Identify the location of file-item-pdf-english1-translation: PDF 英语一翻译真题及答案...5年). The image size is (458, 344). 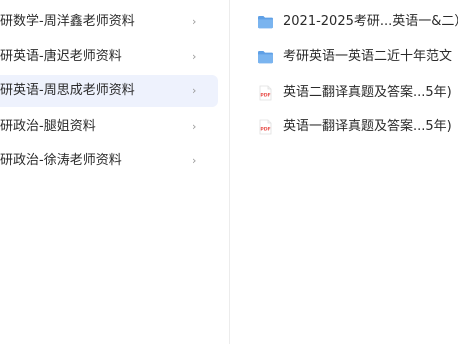
(344, 127).